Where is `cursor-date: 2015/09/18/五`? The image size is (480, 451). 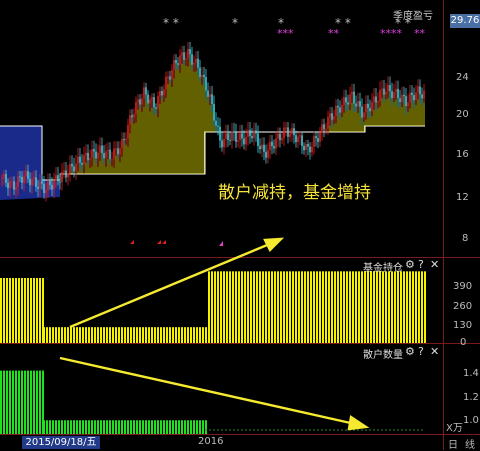
cursor-date: 2015/09/18/五 is located at coordinates (61, 442).